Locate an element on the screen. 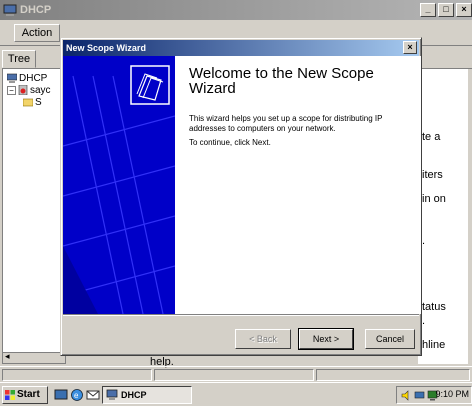 This screenshot has height=406, width=472. console-title: DHCP is located at coordinates (36, 10).